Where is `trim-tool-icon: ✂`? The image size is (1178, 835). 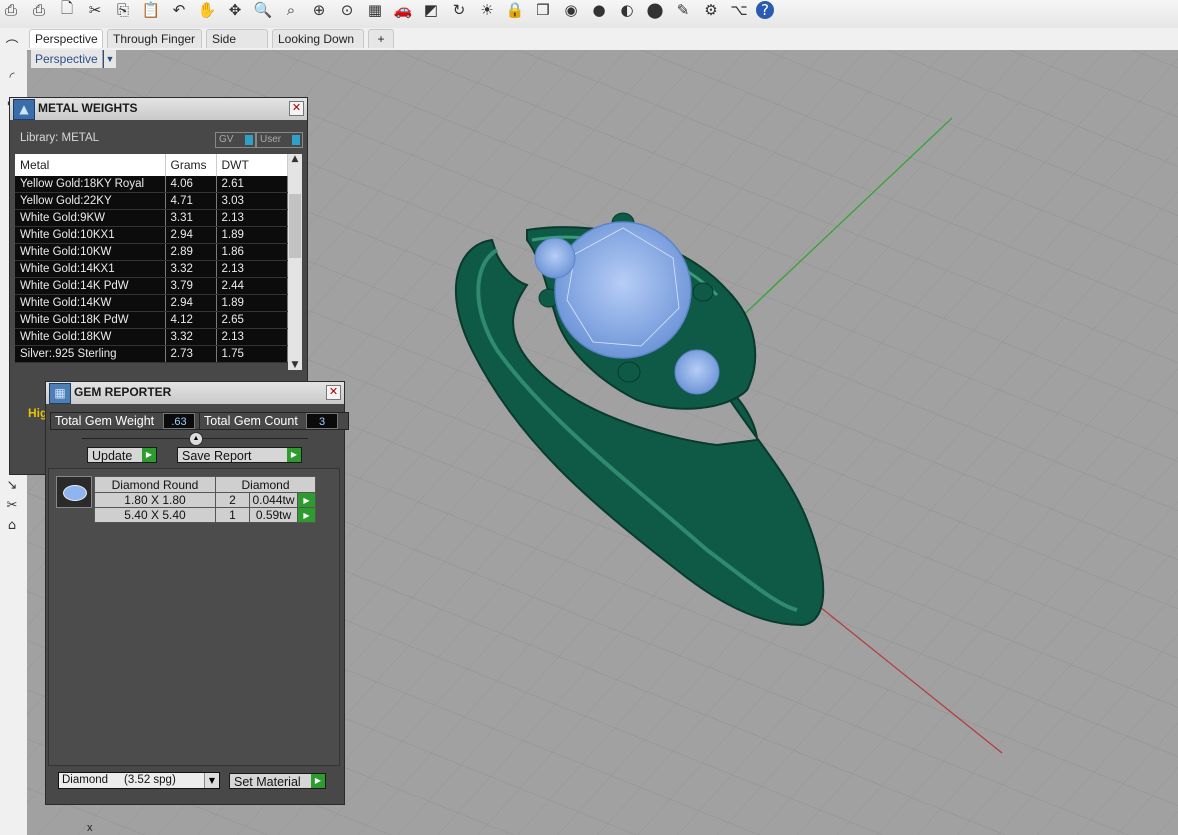 trim-tool-icon: ✂ is located at coordinates (12, 507).